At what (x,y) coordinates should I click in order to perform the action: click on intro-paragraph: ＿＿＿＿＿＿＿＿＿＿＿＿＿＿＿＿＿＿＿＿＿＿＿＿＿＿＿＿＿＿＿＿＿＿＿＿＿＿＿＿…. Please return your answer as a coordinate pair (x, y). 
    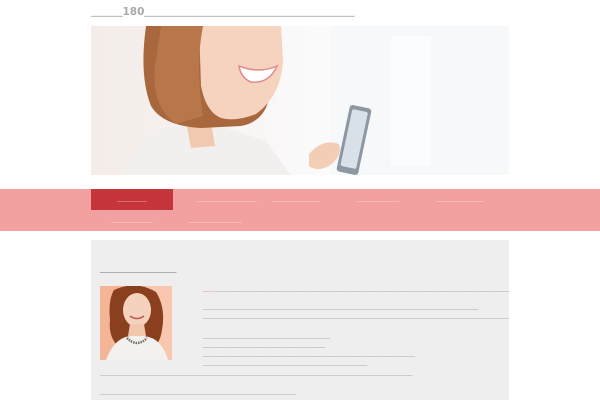
    Looking at the image, I should click on (356, 290).